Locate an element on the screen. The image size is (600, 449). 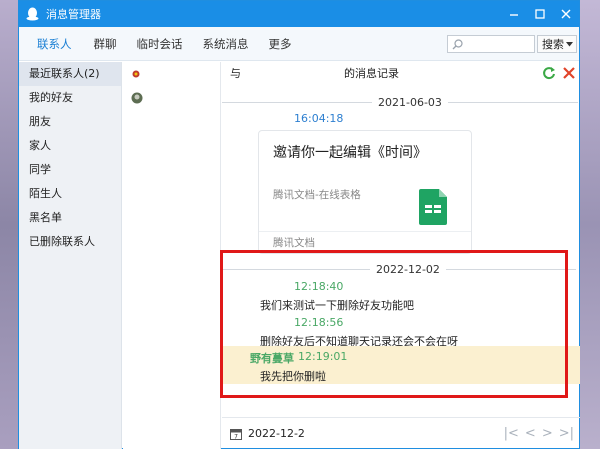
toolbar: 联系人 群聊 临时会话 系统消息 更多 搜索 is located at coordinates (299, 44).